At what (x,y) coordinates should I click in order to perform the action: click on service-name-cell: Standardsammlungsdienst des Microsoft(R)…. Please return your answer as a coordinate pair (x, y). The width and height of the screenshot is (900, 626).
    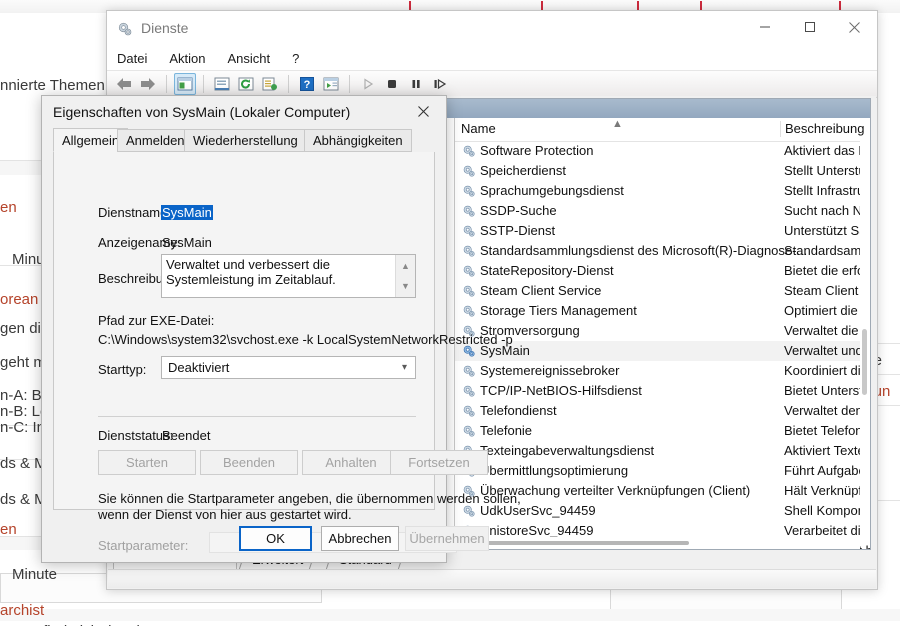
    Looking at the image, I should click on (644, 250).